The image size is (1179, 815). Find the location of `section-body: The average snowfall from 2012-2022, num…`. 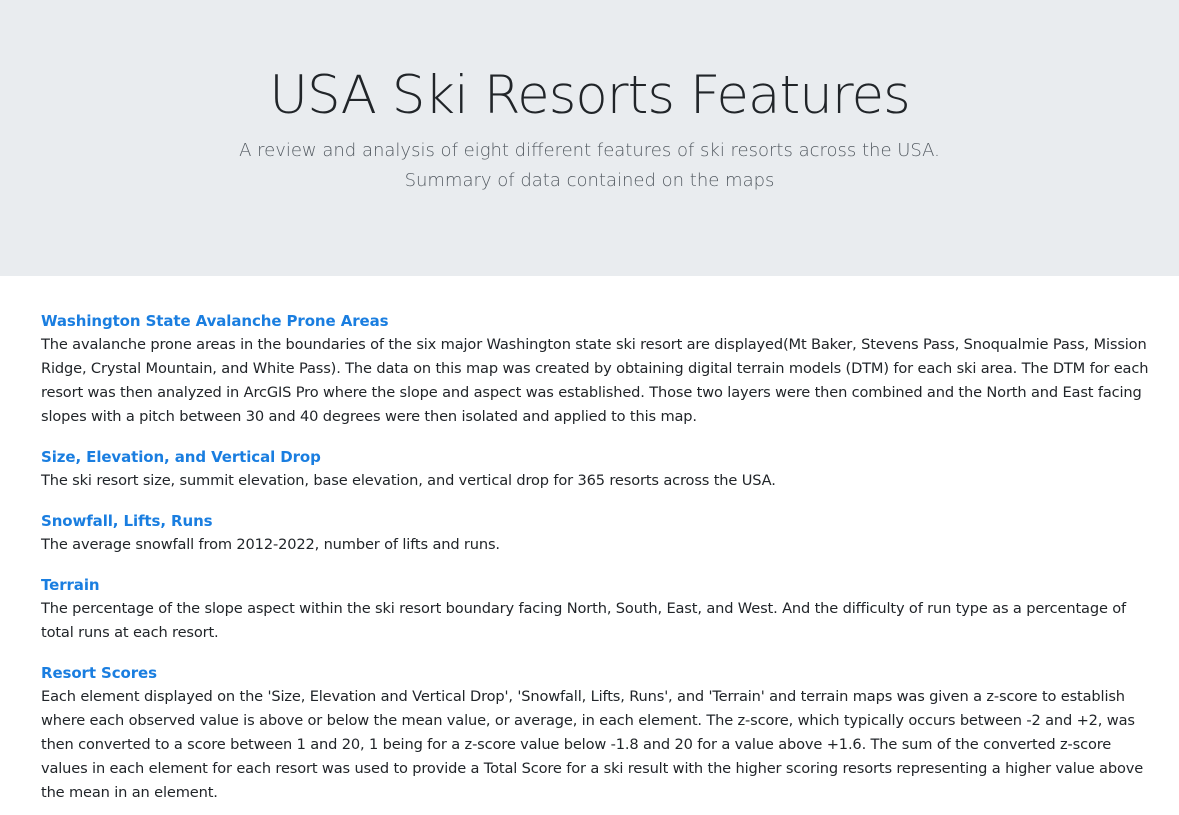

section-body: The average snowfall from 2012-2022, num… is located at coordinates (270, 544).